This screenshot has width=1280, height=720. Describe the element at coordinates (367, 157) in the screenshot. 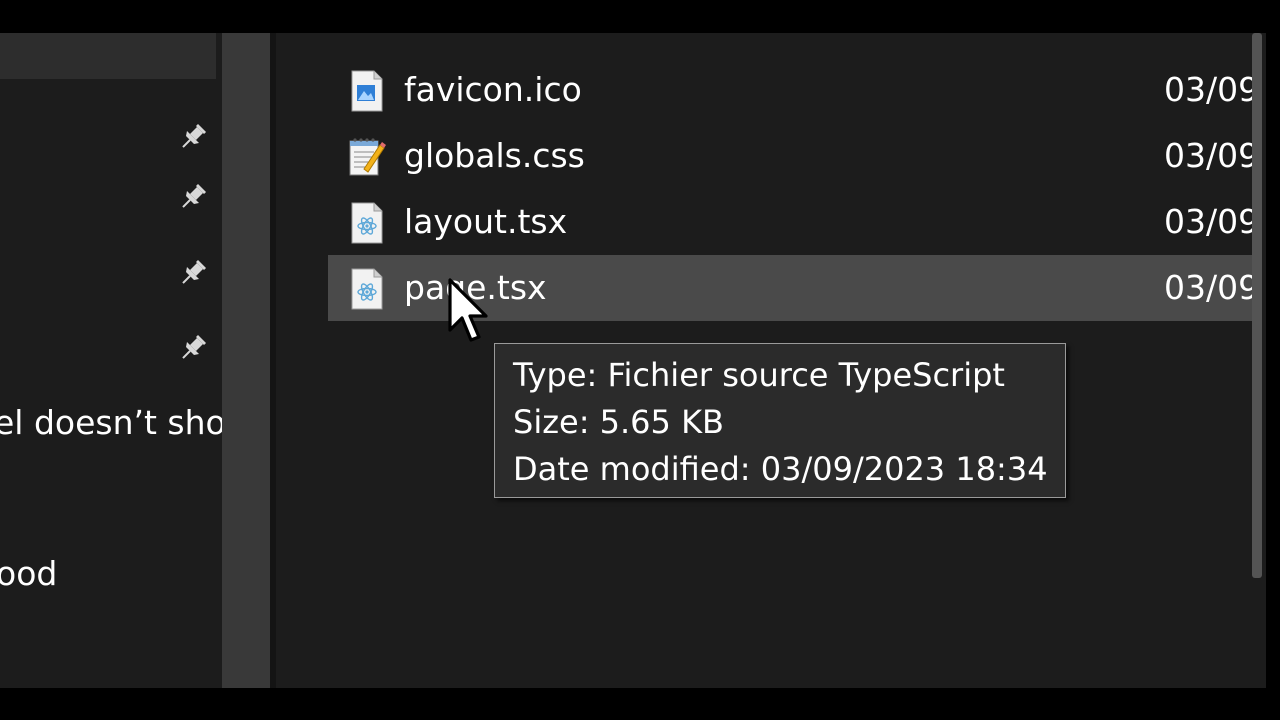

I see `css-notepad-icon` at that location.